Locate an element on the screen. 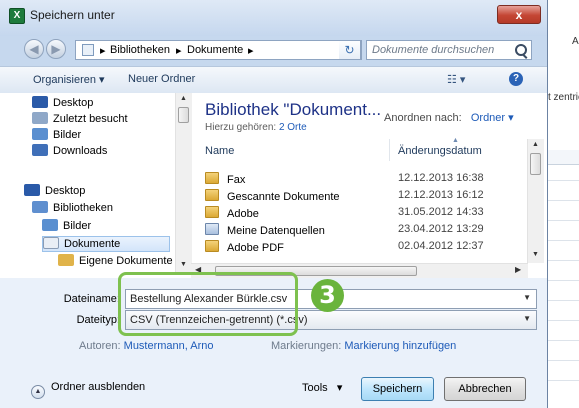 The height and width of the screenshot is (408, 579). nav-item-downloads: Downloads is located at coordinates (69, 152).